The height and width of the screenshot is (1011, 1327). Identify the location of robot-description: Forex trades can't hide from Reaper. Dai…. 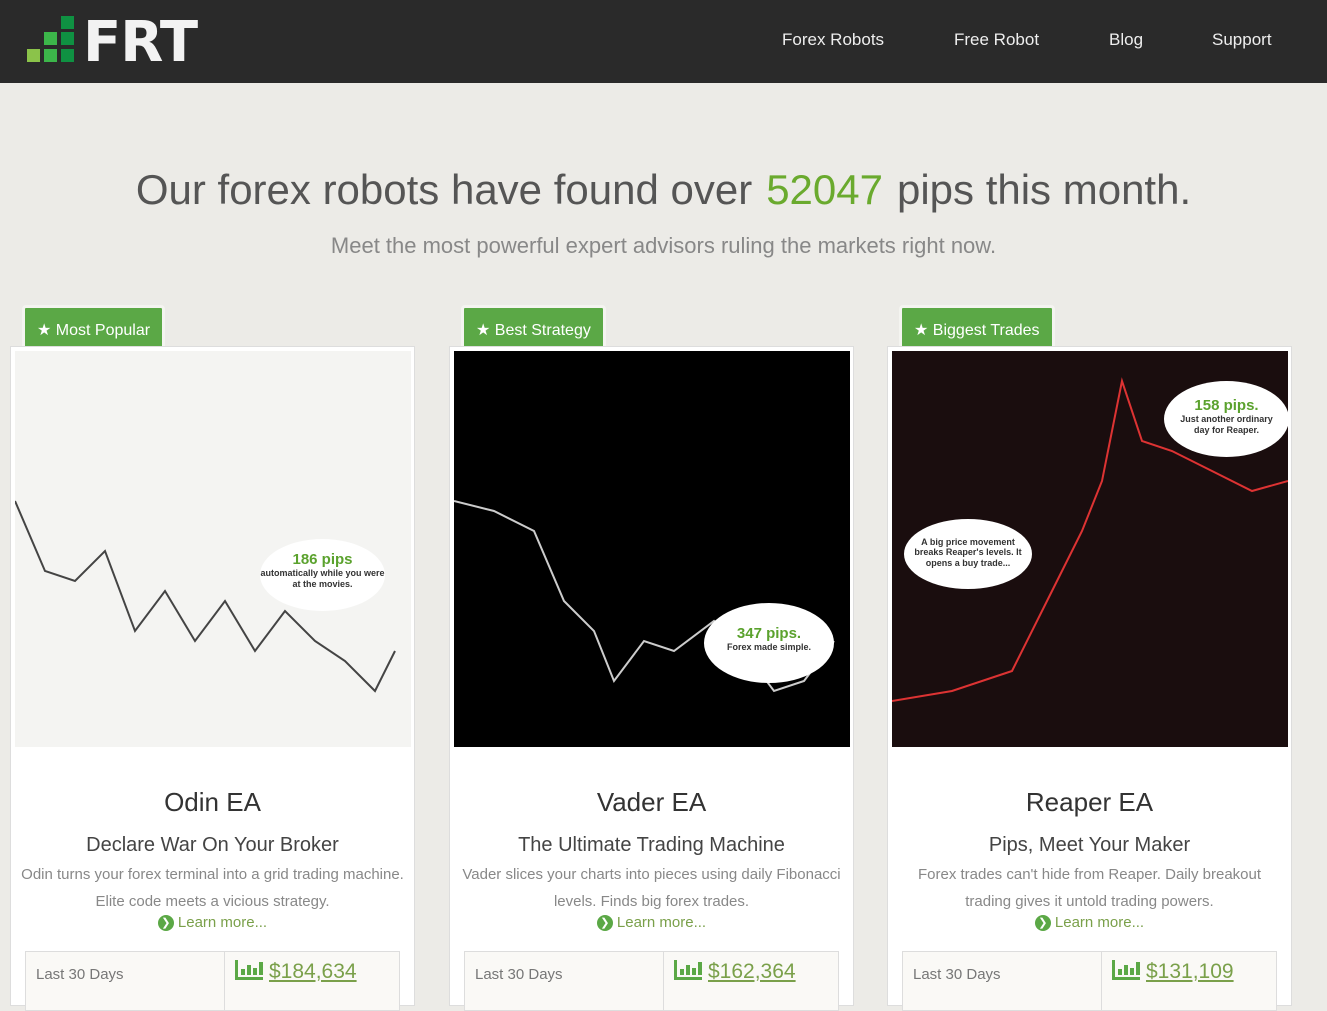
(1089, 888).